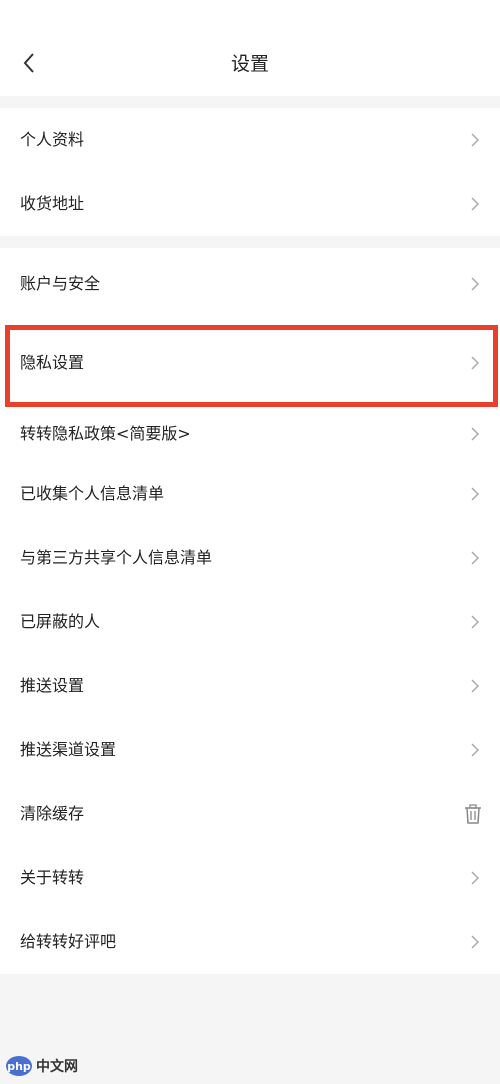  Describe the element at coordinates (52, 362) in the screenshot. I see `settings-item-label: 隐私设置` at that location.